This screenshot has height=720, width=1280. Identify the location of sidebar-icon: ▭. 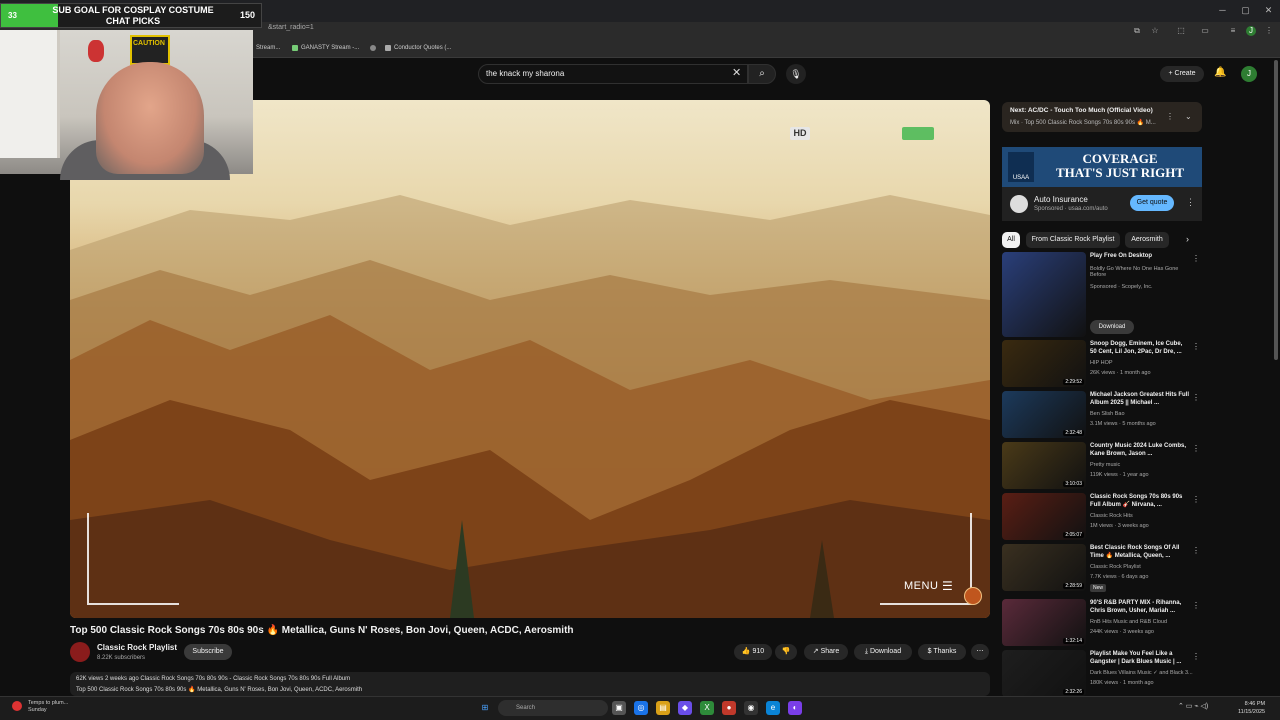
(1205, 31).